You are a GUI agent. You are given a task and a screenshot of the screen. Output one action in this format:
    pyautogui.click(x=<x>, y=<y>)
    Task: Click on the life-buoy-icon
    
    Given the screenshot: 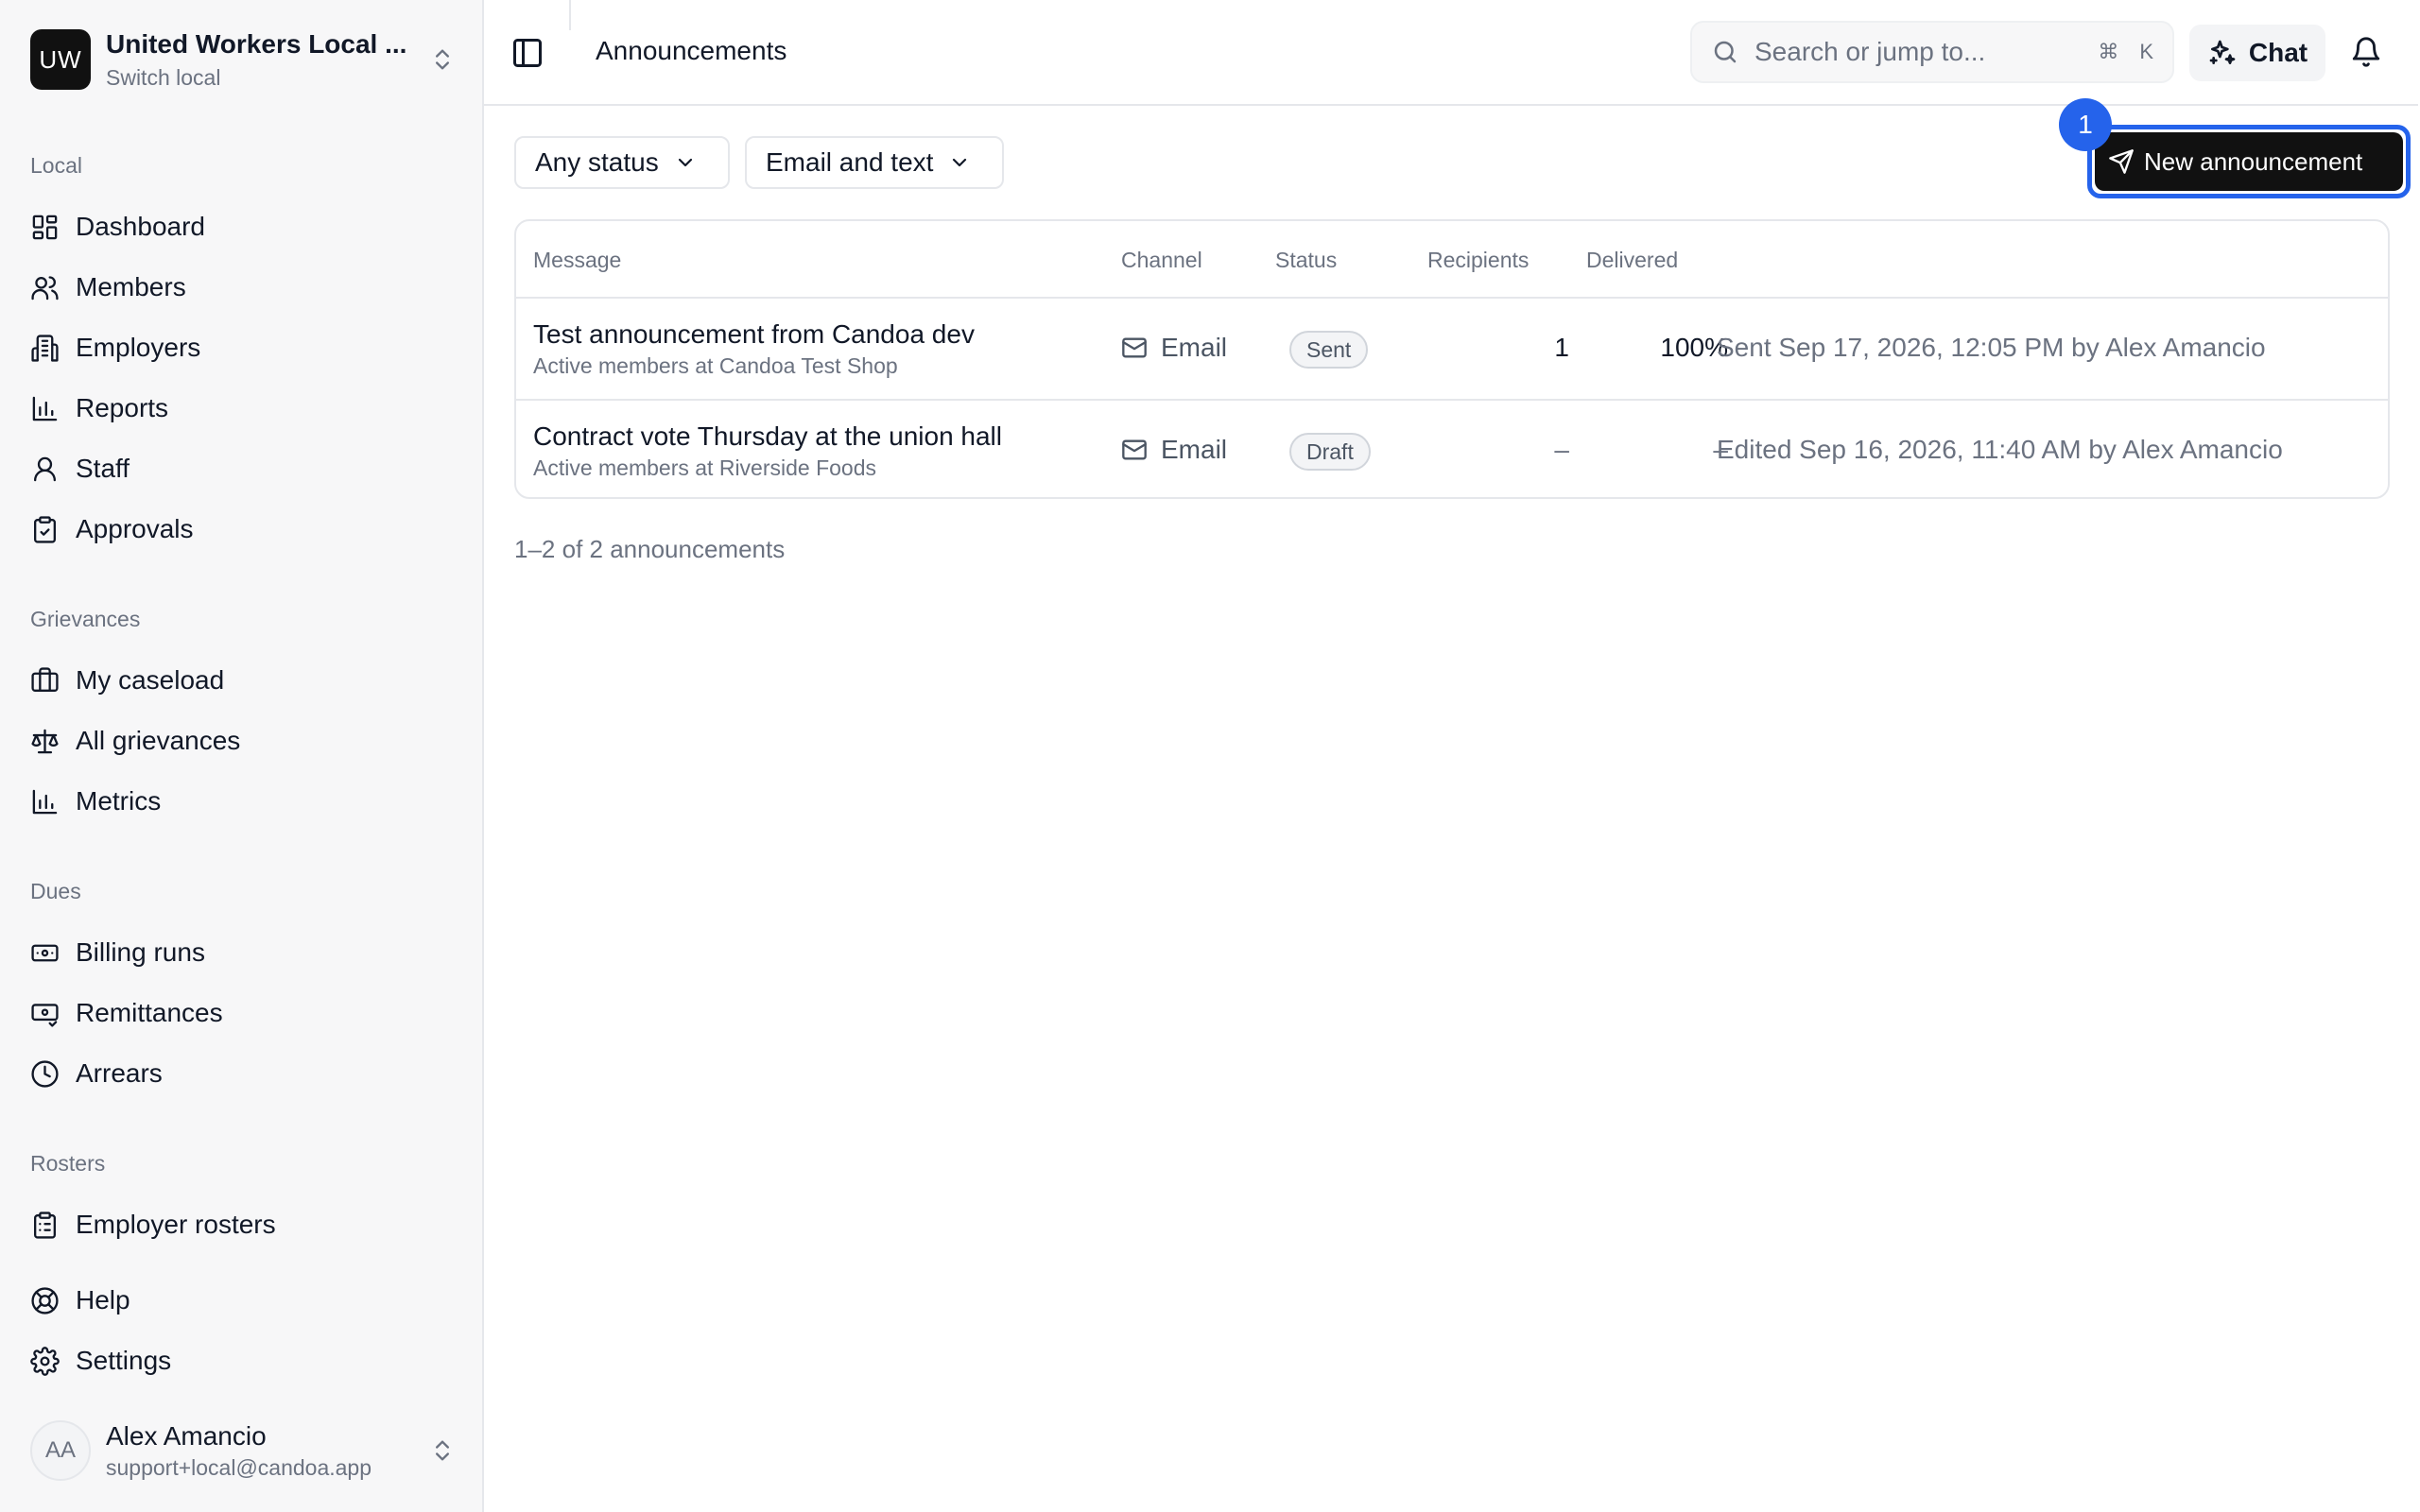 What is the action you would take?
    pyautogui.click(x=45, y=1300)
    